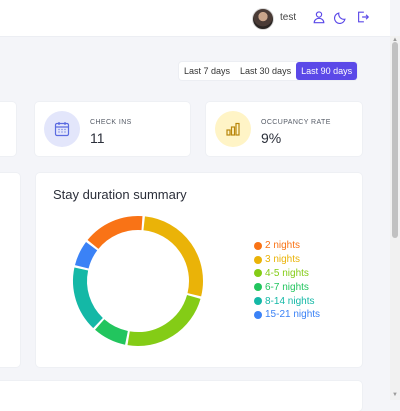 This screenshot has width=400, height=411. Describe the element at coordinates (115, 233) in the screenshot. I see `donut-slice-2-nights` at that location.